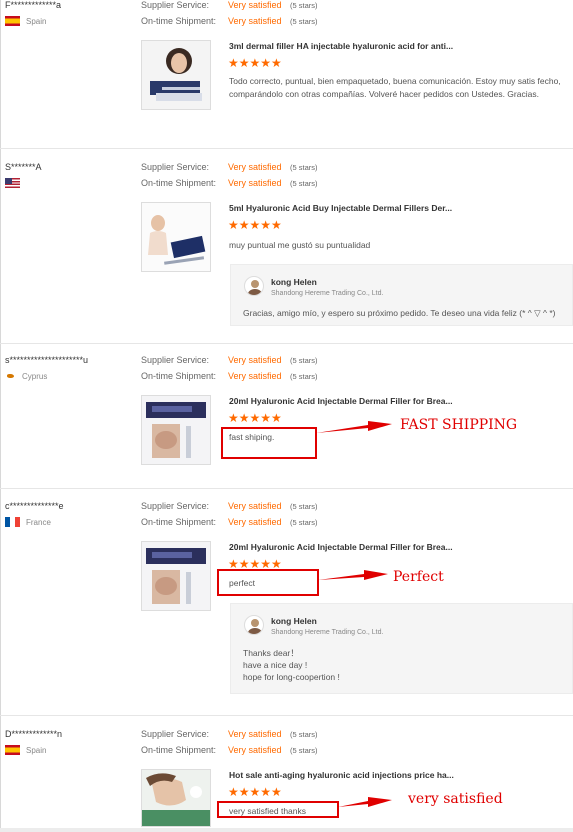  I want to click on left-border, so click(0, 416).